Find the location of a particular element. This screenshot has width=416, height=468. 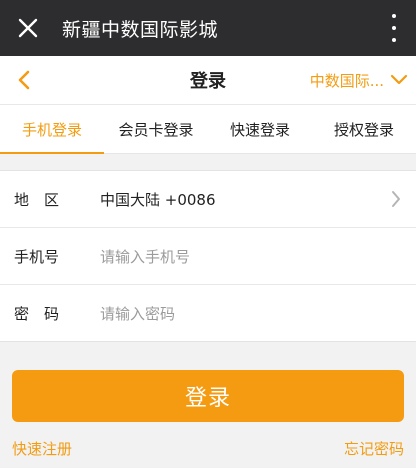

phone-input: 请输入手机号 is located at coordinates (145, 256).